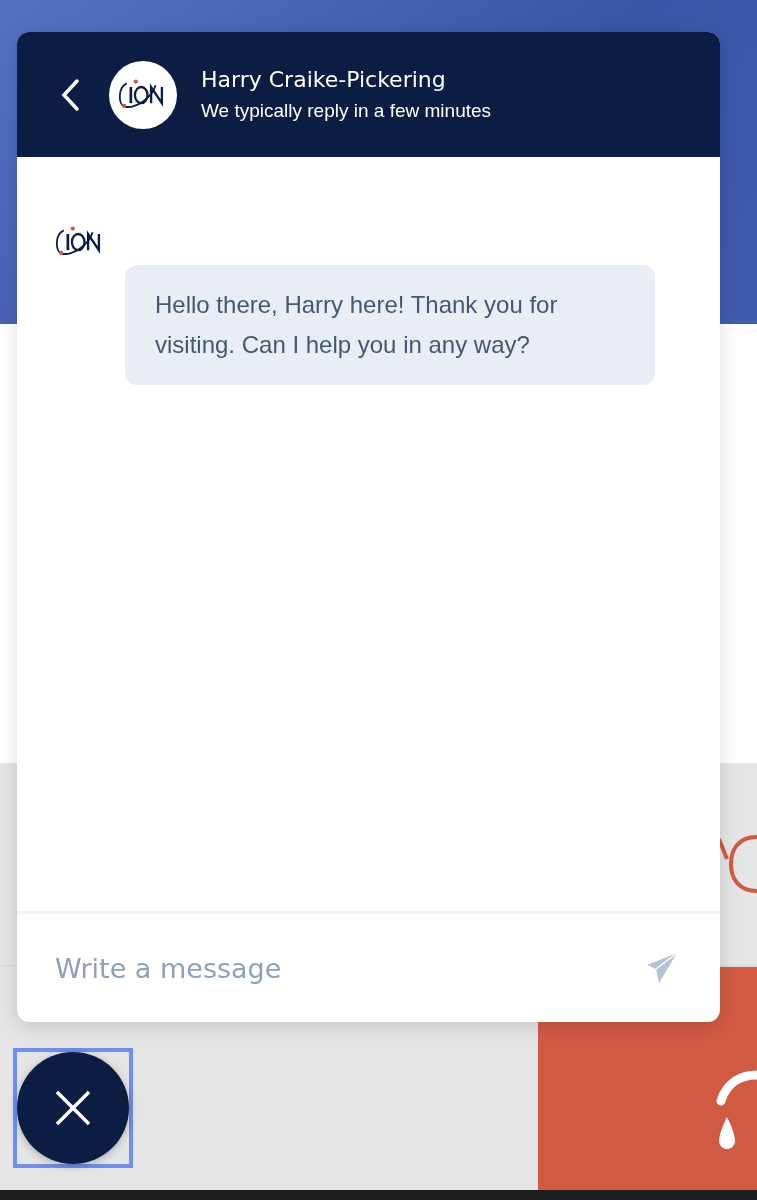  What do you see at coordinates (324, 79) in the screenshot?
I see `agent-name: Harry Craike-Pickering` at bounding box center [324, 79].